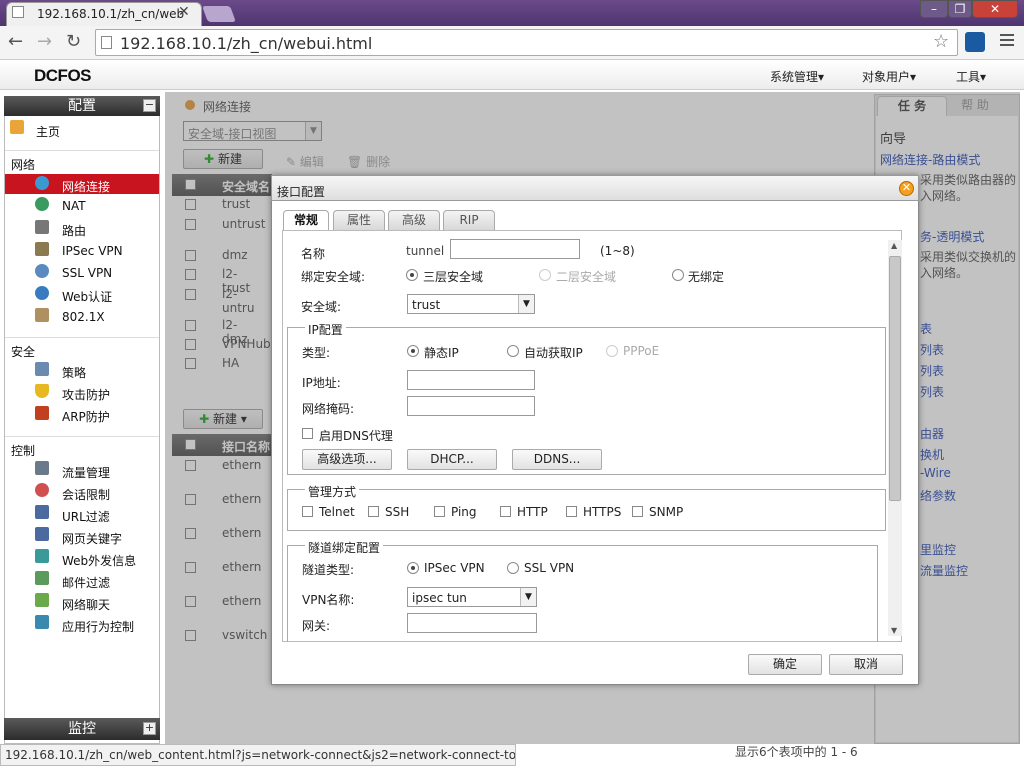  Describe the element at coordinates (549, 568) in the screenshot. I see `radio-ssl-vpn-label: SSL VPN` at that location.